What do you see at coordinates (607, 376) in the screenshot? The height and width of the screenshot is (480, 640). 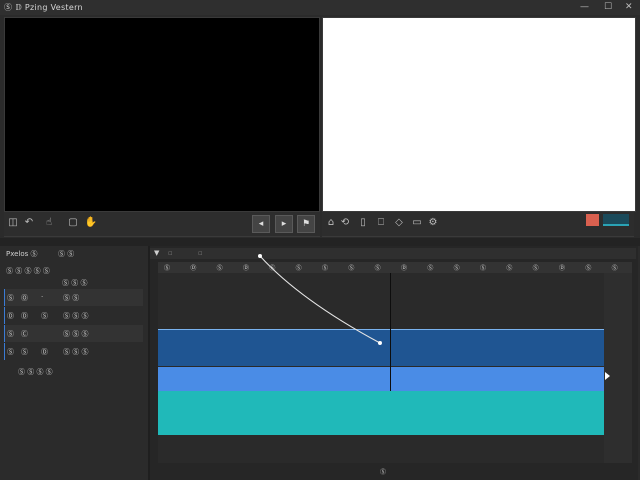 I see `clip-end-marker` at bounding box center [607, 376].